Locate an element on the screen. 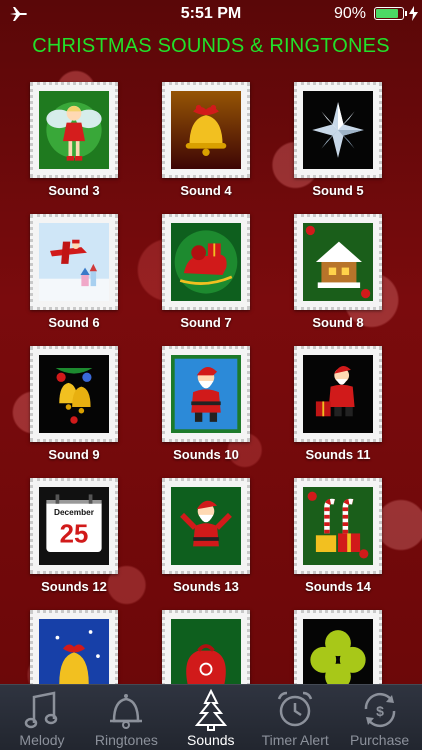  calendar-month: December is located at coordinates (74, 512).